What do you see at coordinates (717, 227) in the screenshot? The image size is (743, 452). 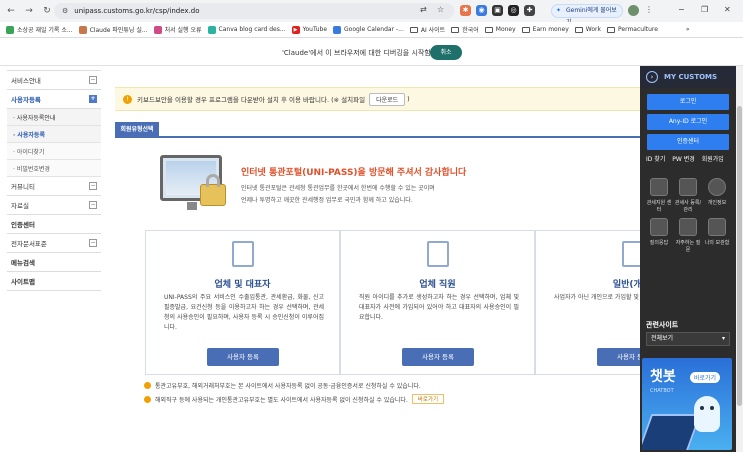 I see `box-icon` at bounding box center [717, 227].